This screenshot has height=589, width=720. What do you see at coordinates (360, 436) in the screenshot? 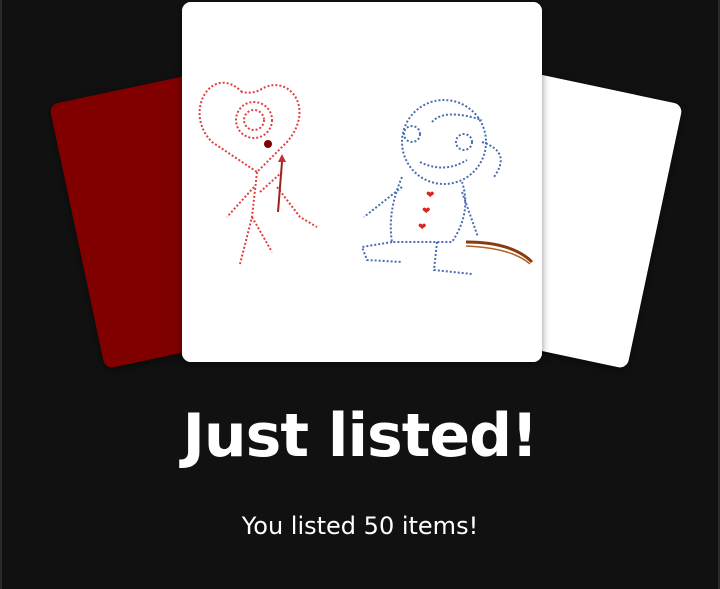
I see `page-title: Just listed!` at bounding box center [360, 436].